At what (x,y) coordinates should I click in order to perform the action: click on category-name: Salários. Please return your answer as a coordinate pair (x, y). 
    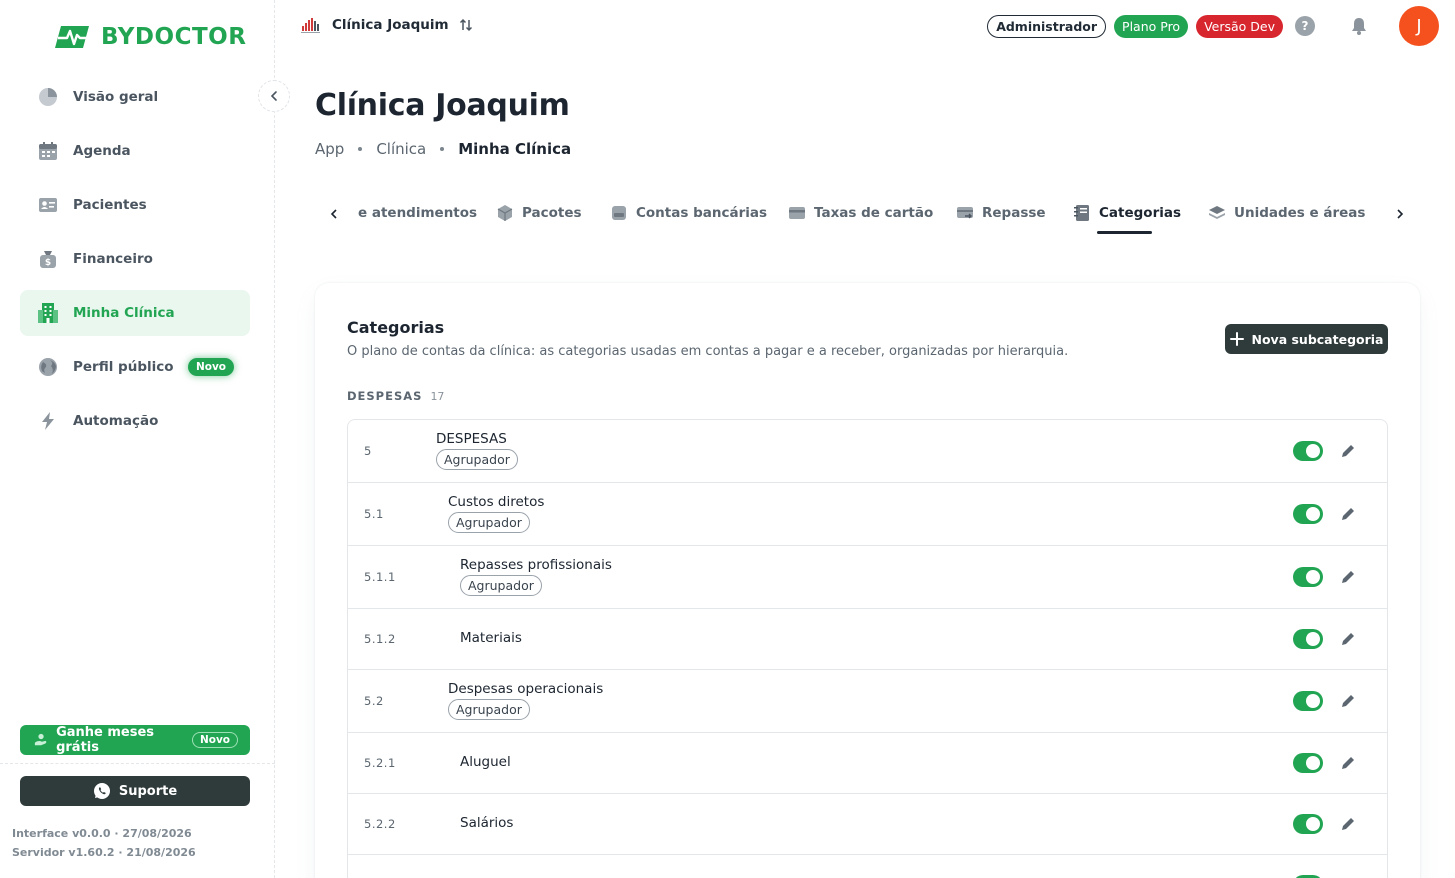
    Looking at the image, I should click on (487, 823).